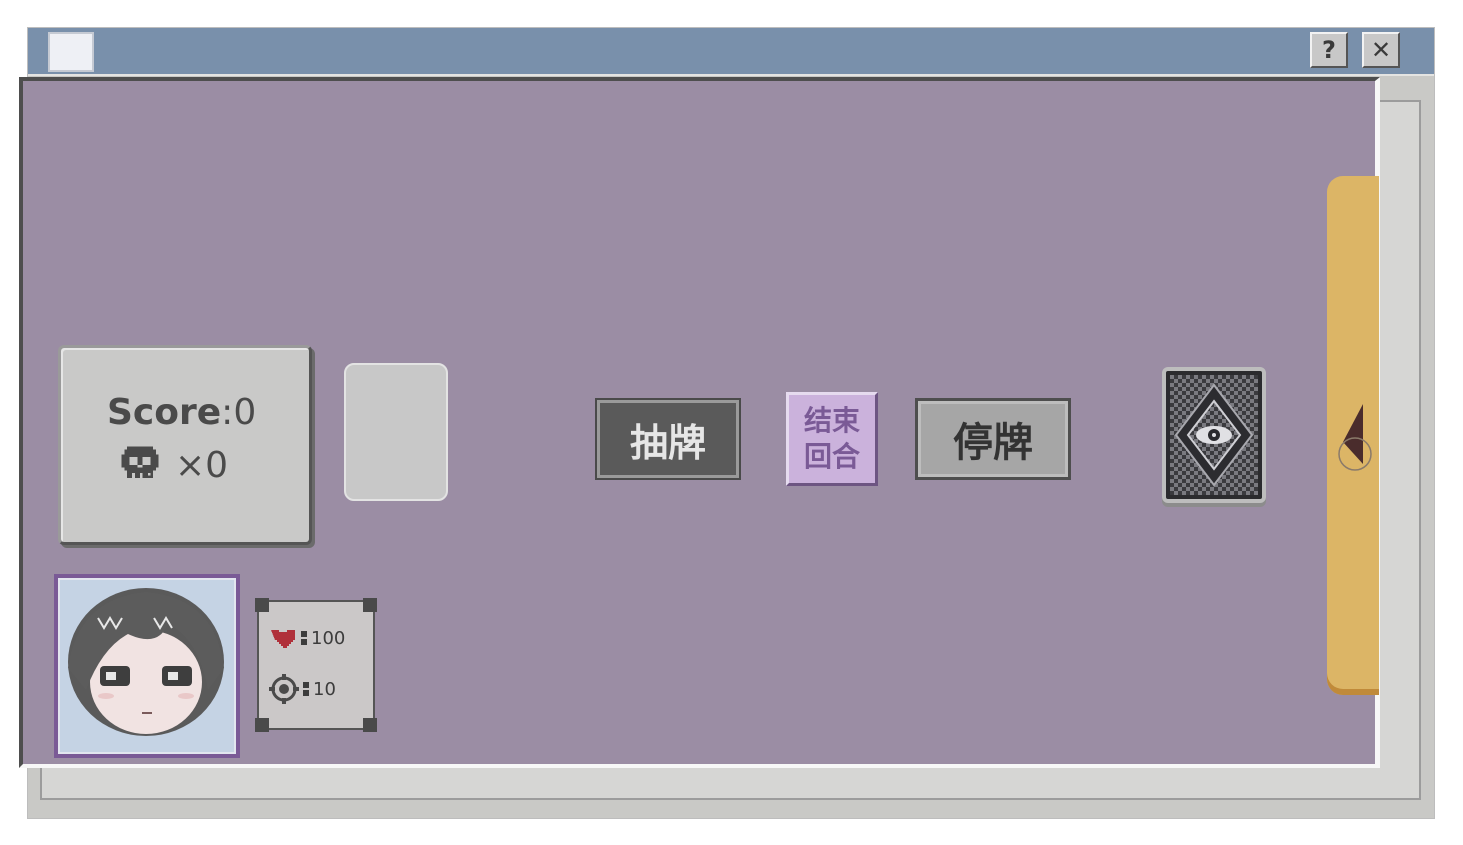 The height and width of the screenshot is (845, 1463). I want to click on card-slot, so click(396, 432).